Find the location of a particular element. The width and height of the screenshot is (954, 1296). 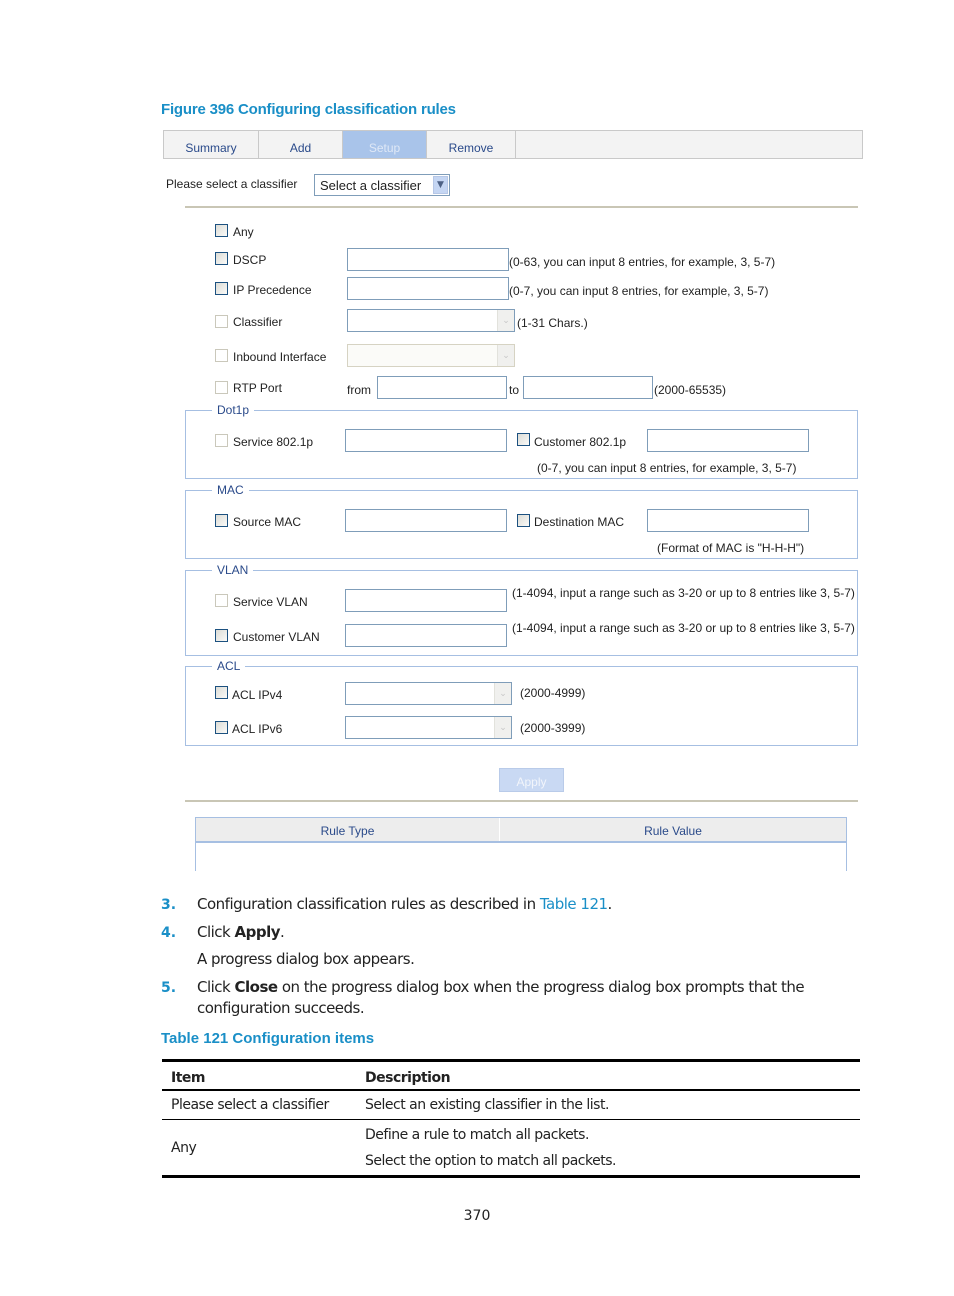

row-item: Any is located at coordinates (184, 1147).